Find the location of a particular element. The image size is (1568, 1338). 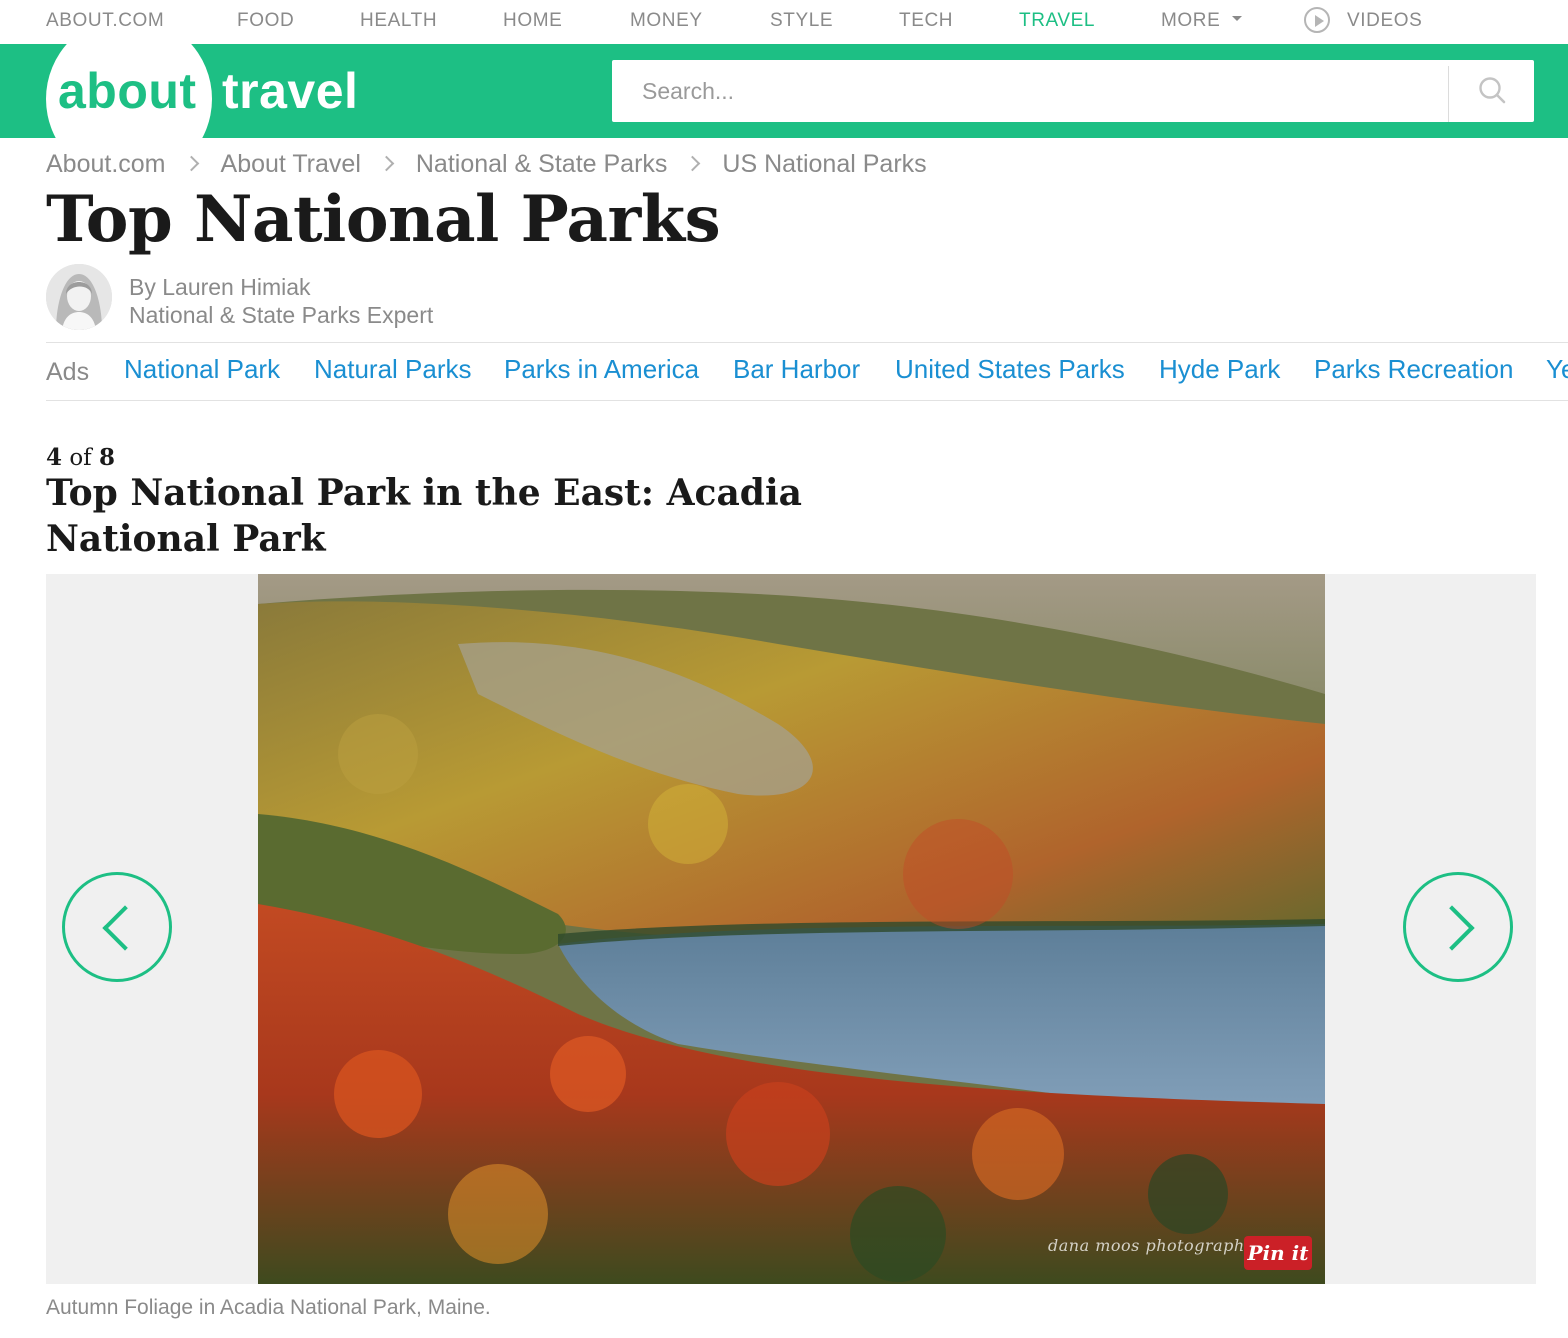

breadcrumb-about-com: About.com is located at coordinates (106, 164).